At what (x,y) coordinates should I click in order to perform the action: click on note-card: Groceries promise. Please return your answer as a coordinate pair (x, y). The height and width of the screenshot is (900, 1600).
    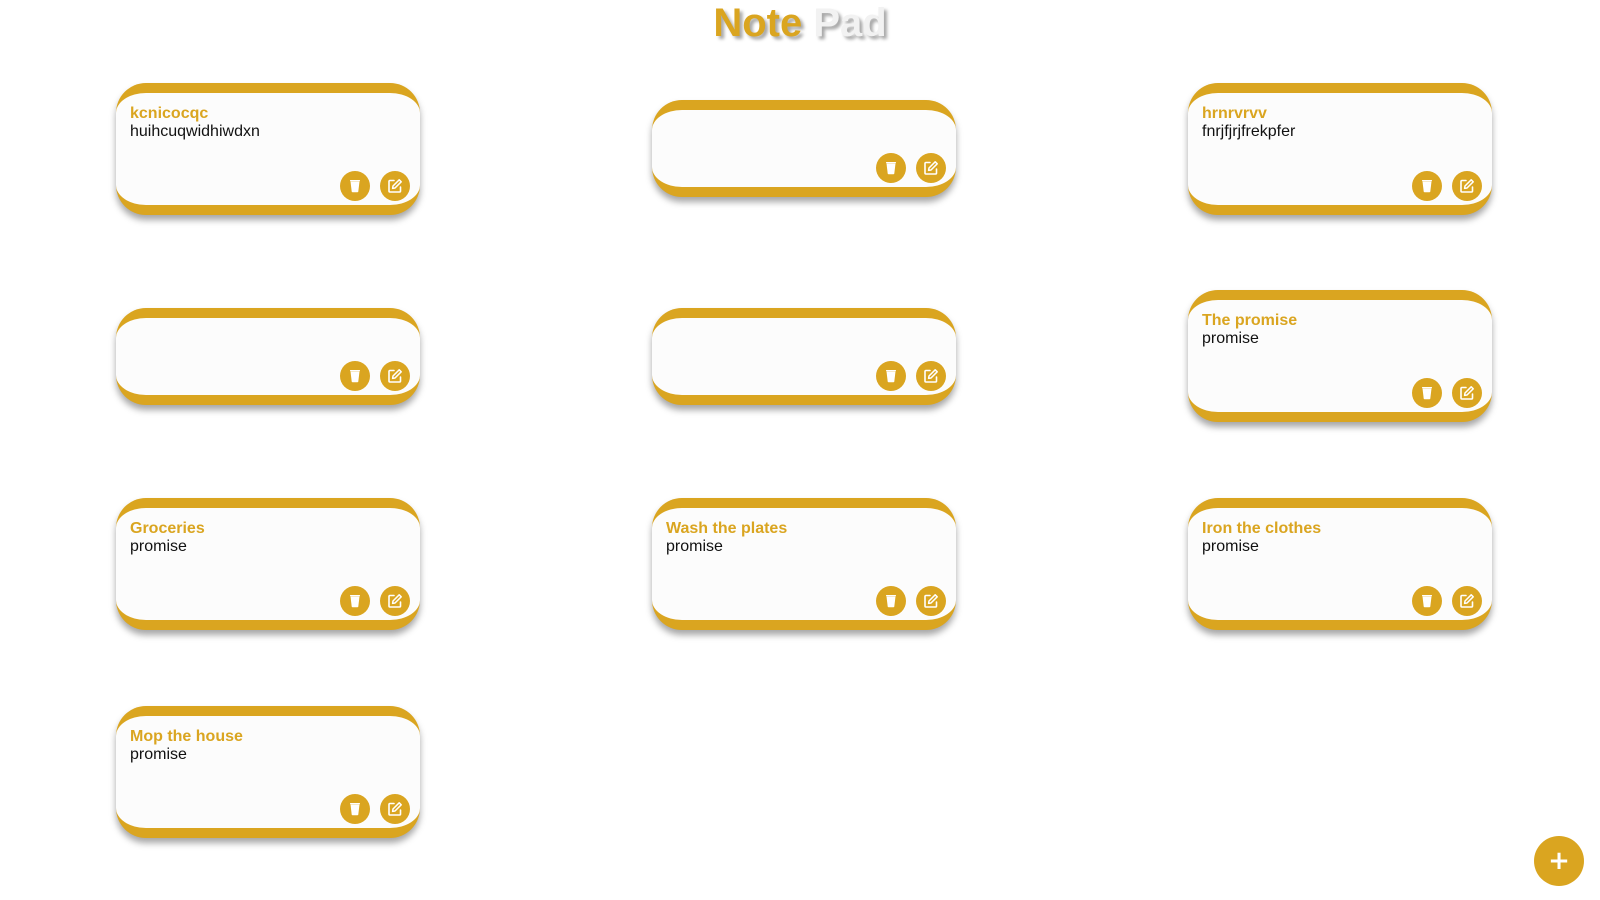
    Looking at the image, I should click on (268, 564).